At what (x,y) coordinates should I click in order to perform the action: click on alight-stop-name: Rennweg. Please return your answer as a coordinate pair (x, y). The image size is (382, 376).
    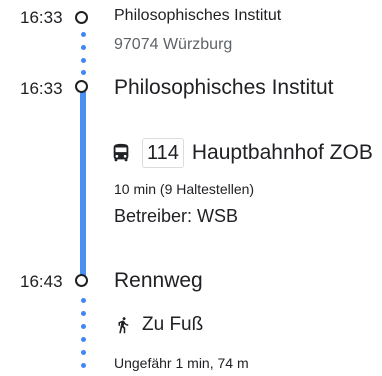
    Looking at the image, I should click on (158, 281).